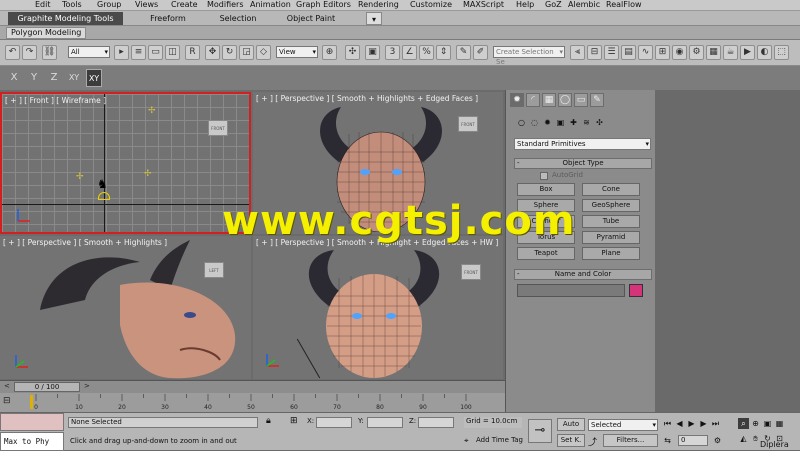 The width and height of the screenshot is (800, 451). I want to click on set-key-button: Set K., so click(571, 440).